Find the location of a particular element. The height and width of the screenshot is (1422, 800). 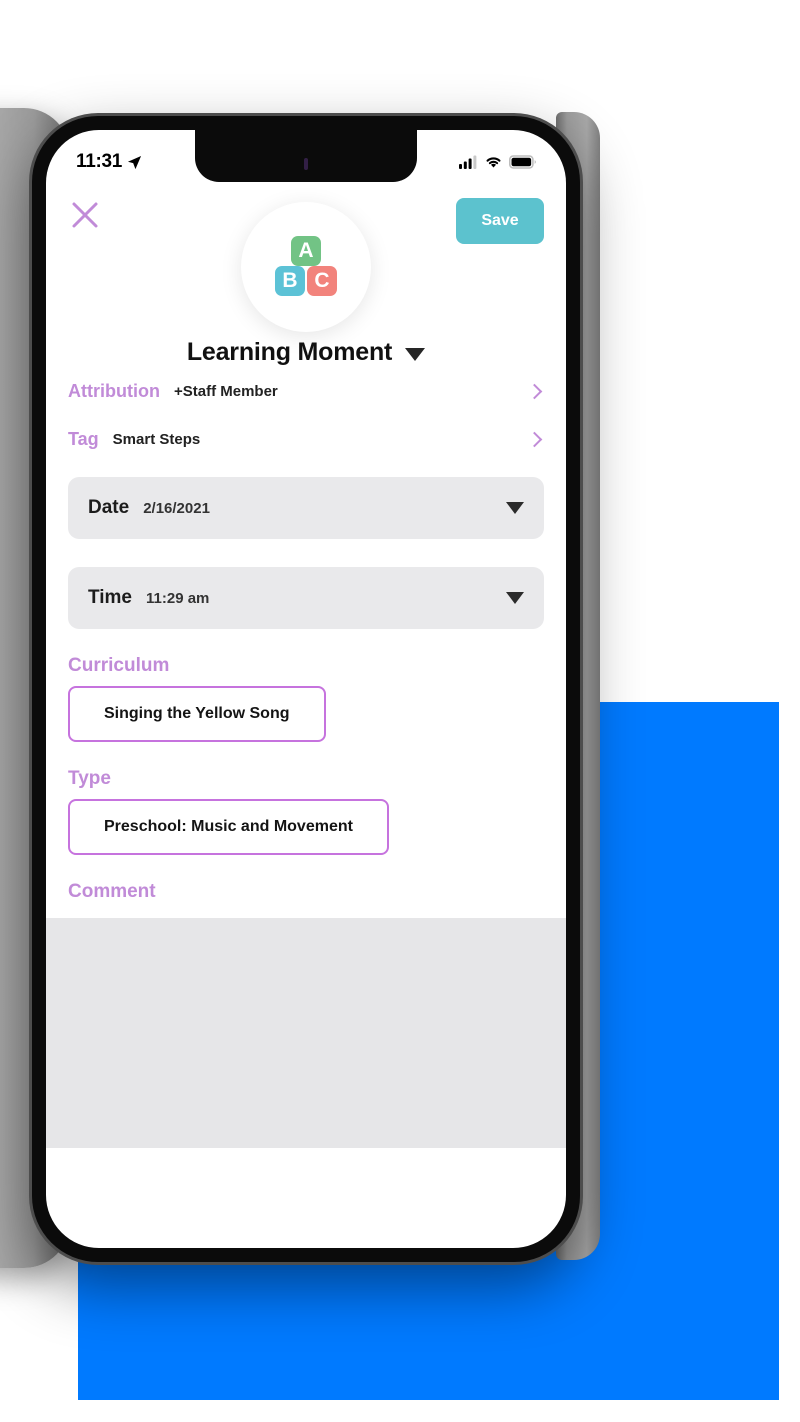

save-button: Save is located at coordinates (500, 221).